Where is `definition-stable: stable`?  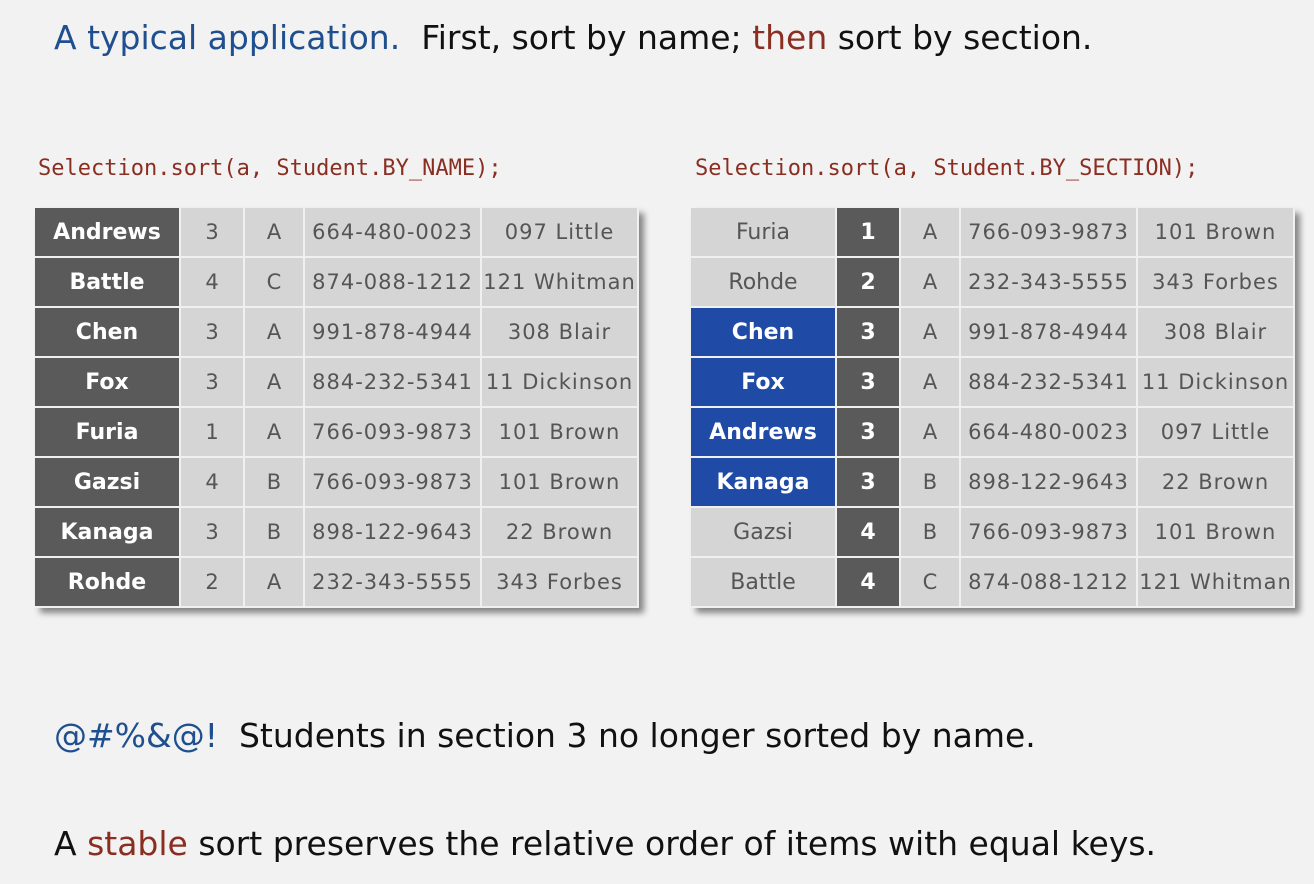 definition-stable: stable is located at coordinates (137, 843).